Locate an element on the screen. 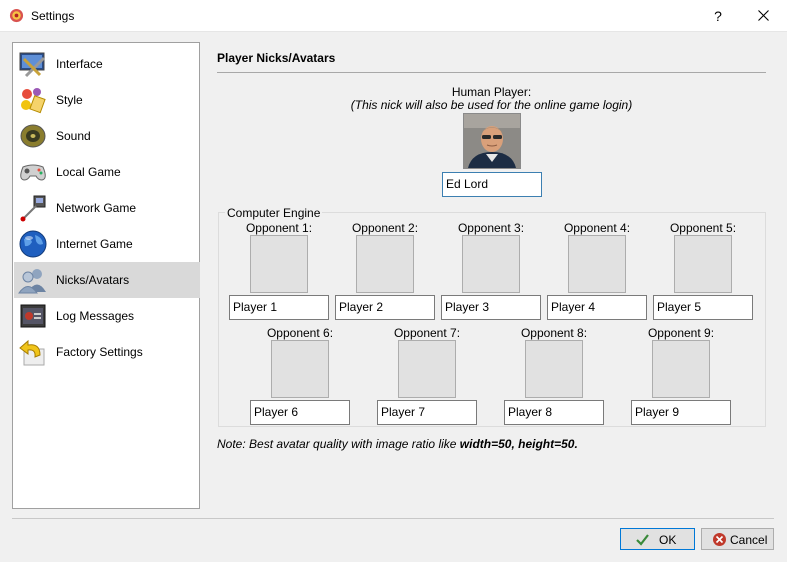 The image size is (787, 562). speaker-icon is located at coordinates (33, 136).